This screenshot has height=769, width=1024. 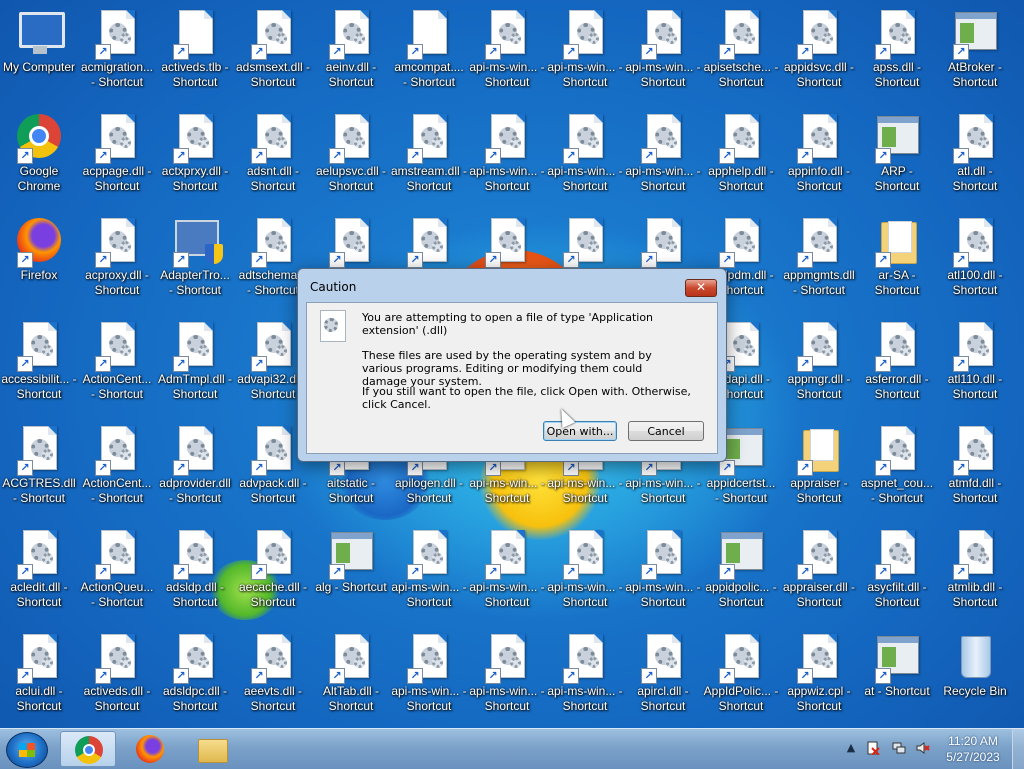 I want to click on desktop-icon: ↗ adsnt.dll - Shortcut, so click(x=273, y=158).